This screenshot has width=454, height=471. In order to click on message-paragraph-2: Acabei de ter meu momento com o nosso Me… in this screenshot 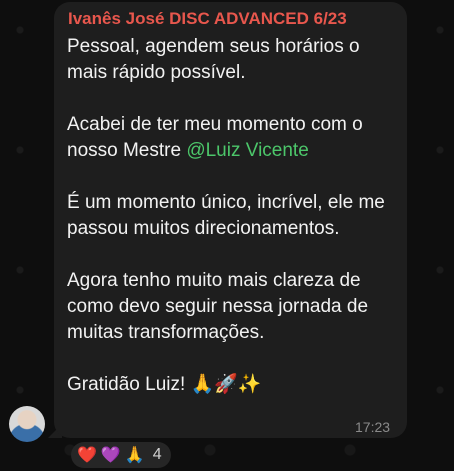, I will do `click(234, 138)`.